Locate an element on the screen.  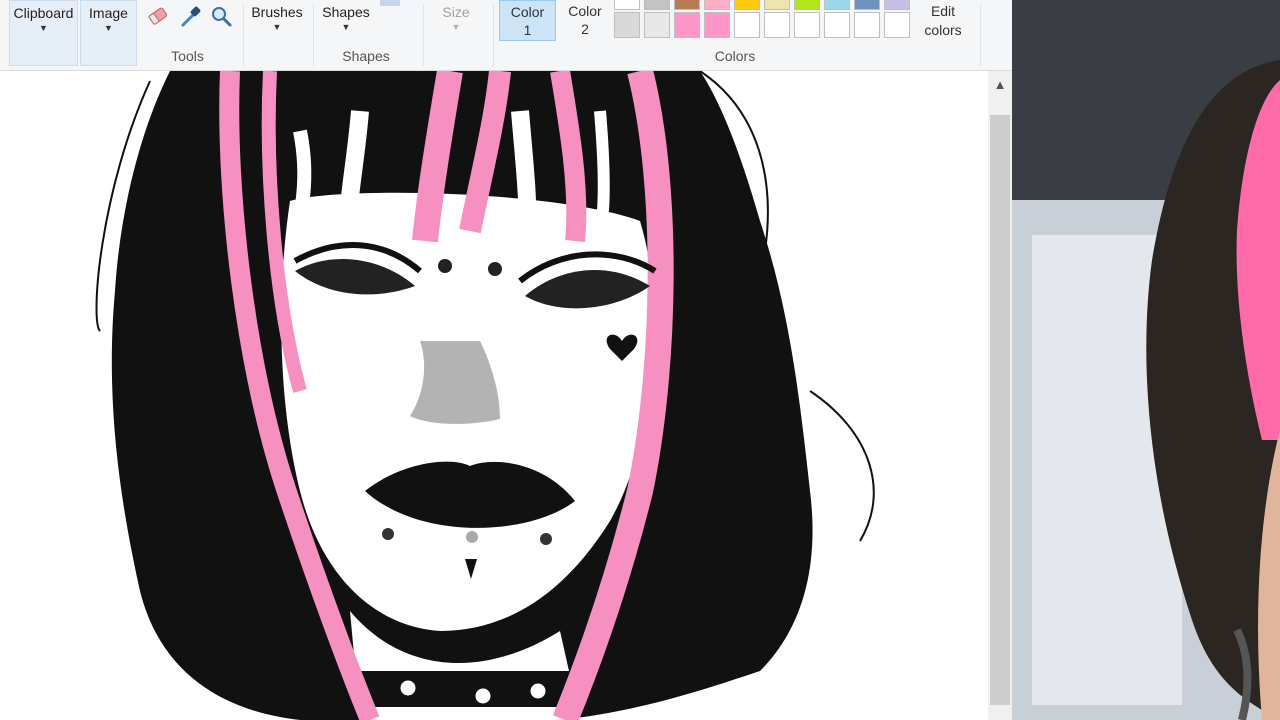
shapes-label: Shapes is located at coordinates (346, 12).